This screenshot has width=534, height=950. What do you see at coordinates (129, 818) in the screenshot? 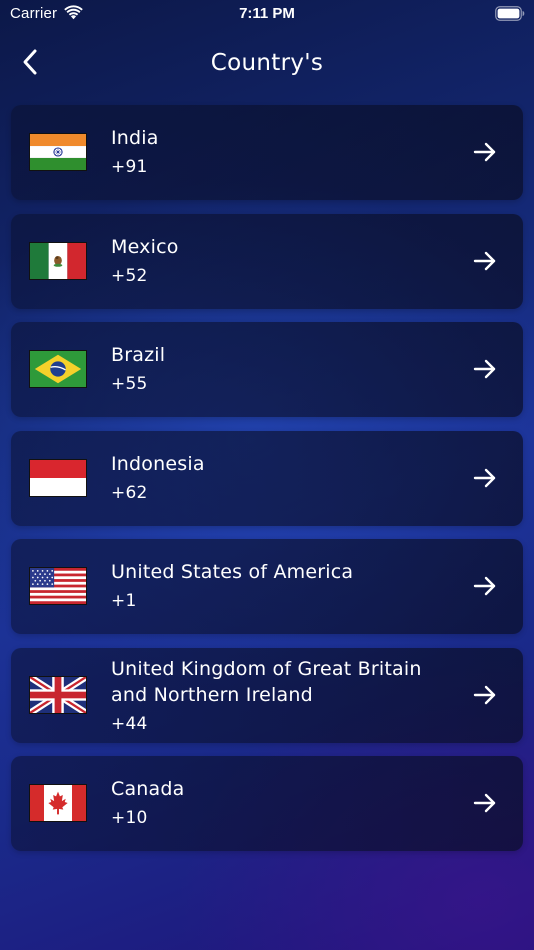
I see `dial-code: +10` at bounding box center [129, 818].